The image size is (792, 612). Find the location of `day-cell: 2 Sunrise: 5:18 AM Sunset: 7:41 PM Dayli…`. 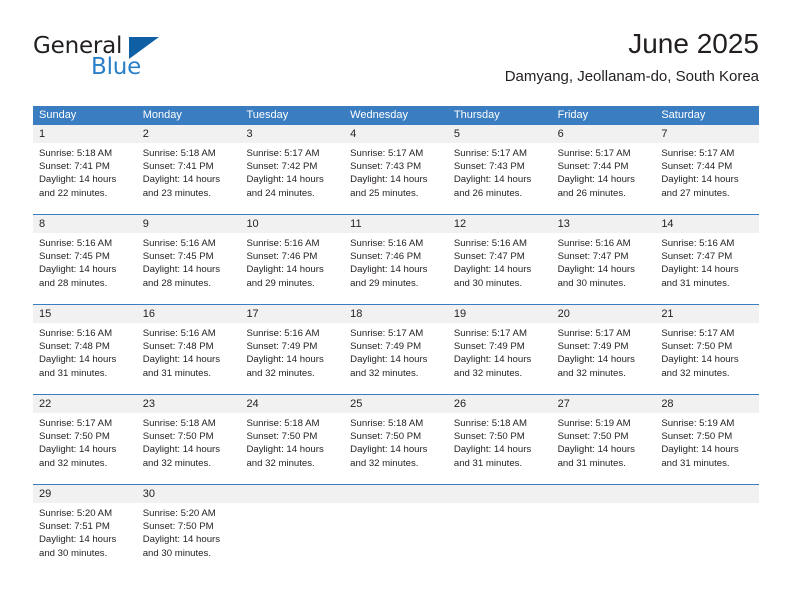

day-cell: 2 Sunrise: 5:18 AM Sunset: 7:41 PM Dayli… is located at coordinates (188, 169).